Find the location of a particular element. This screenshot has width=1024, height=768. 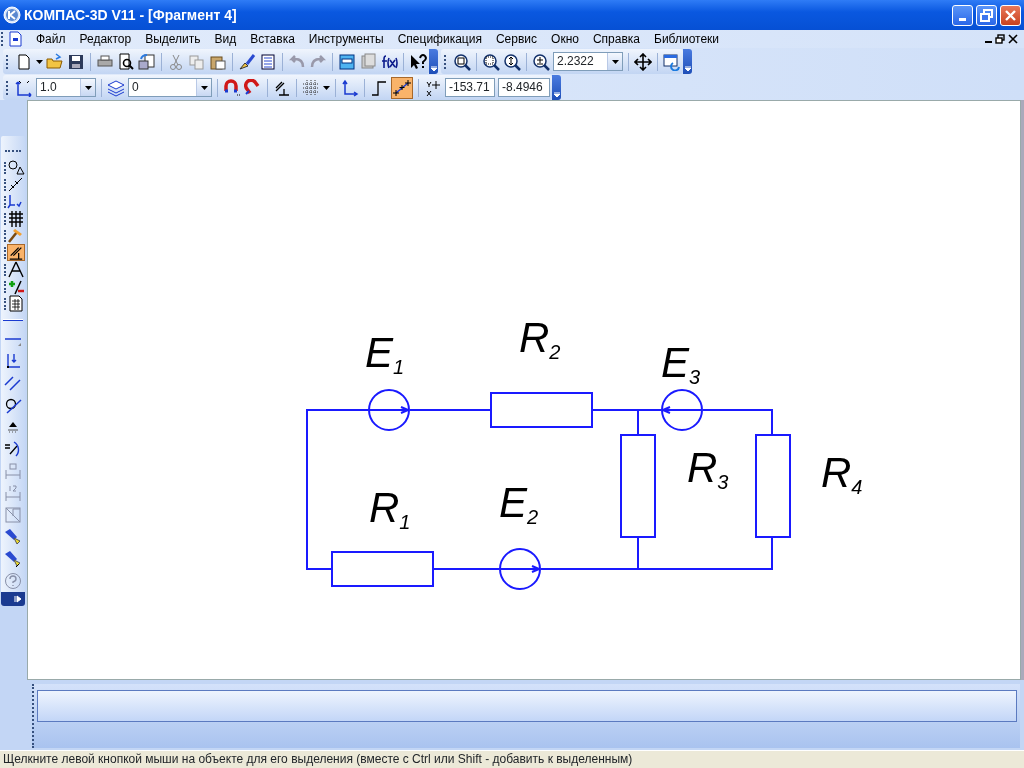

geometry-icon is located at coordinates (16, 167).